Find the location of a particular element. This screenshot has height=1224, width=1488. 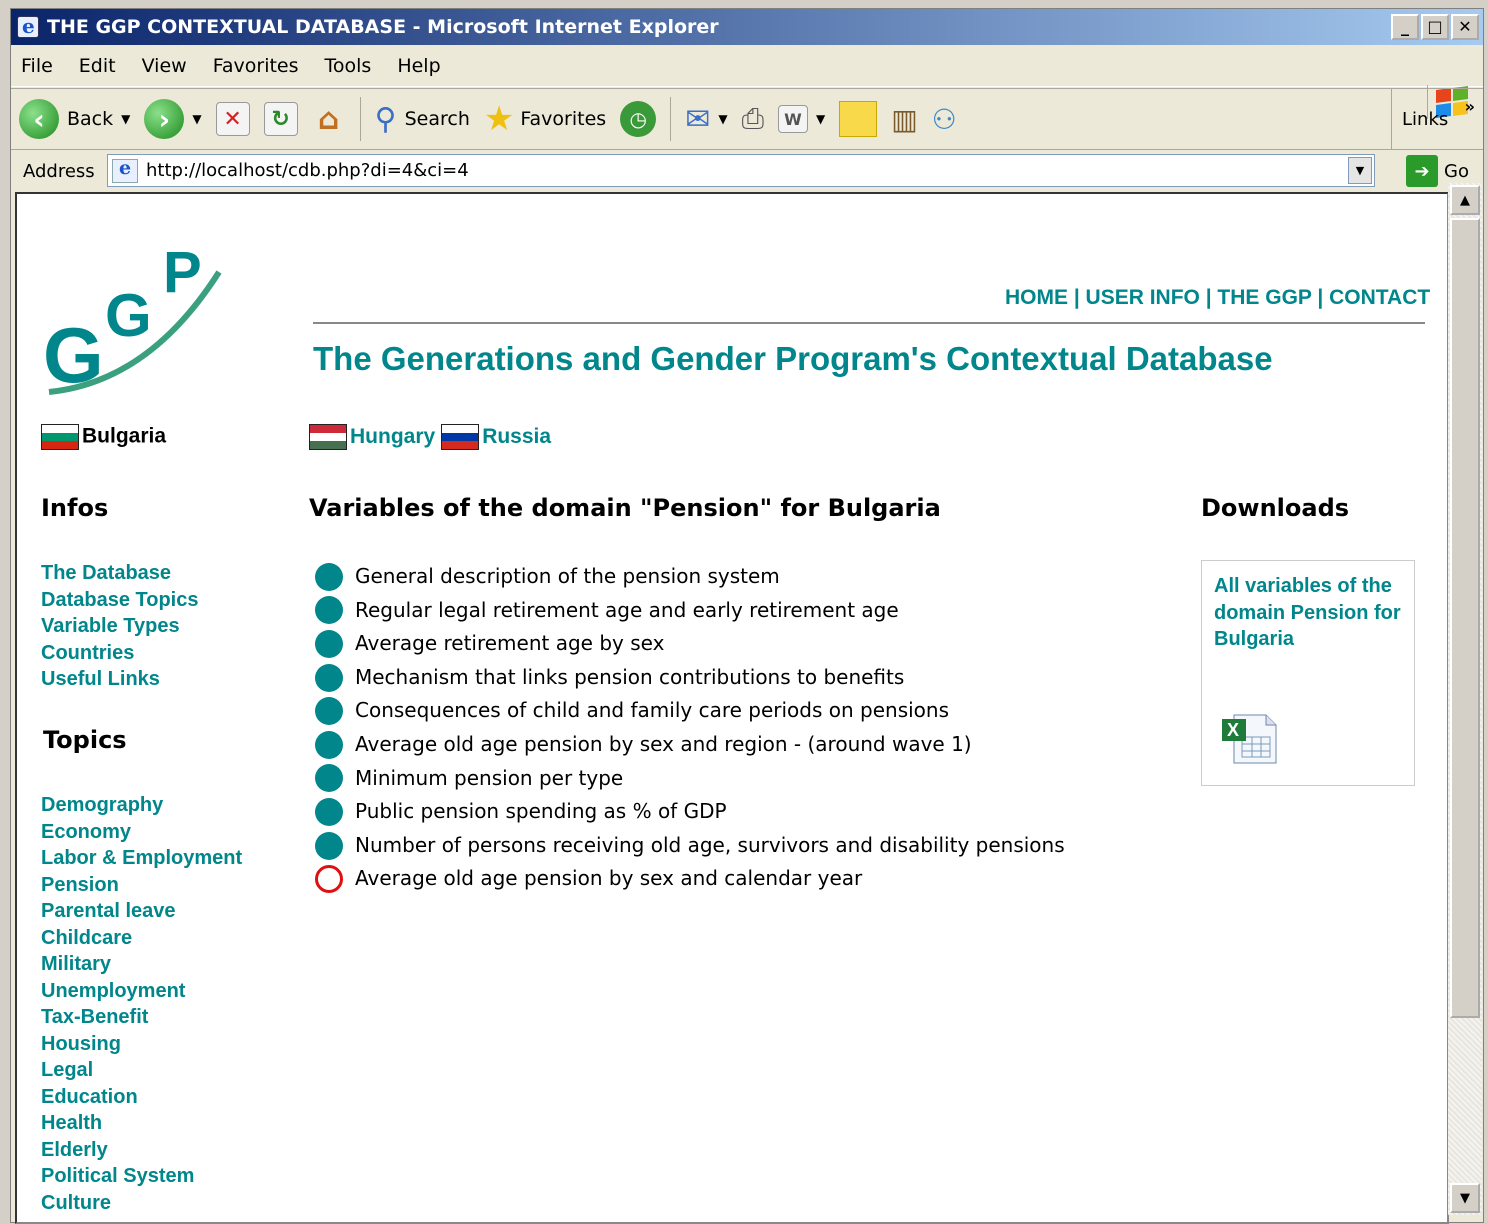

menu-tools: Tools is located at coordinates (348, 66).